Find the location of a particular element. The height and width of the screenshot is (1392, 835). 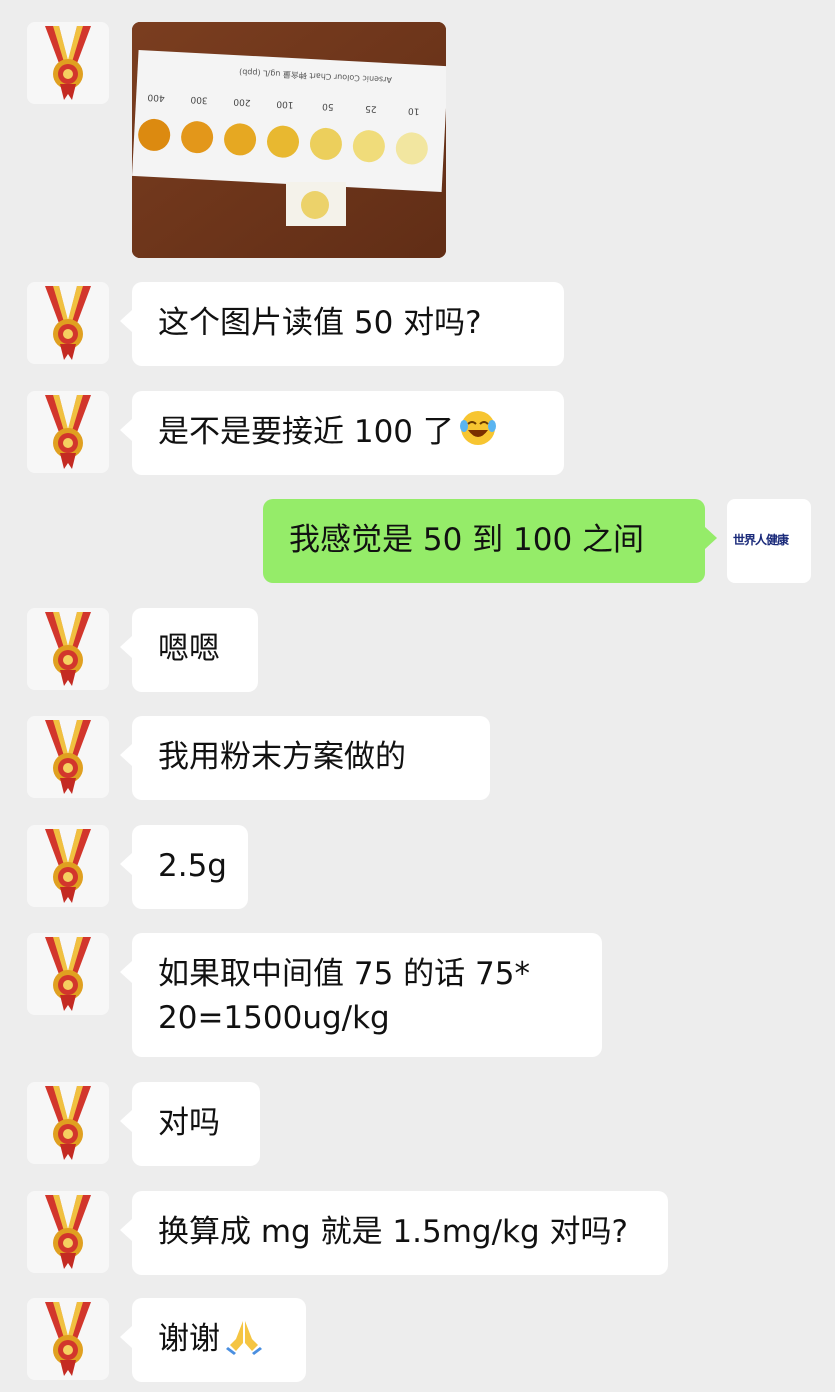

message-text: 我用粉末方案做的 is located at coordinates (282, 757).